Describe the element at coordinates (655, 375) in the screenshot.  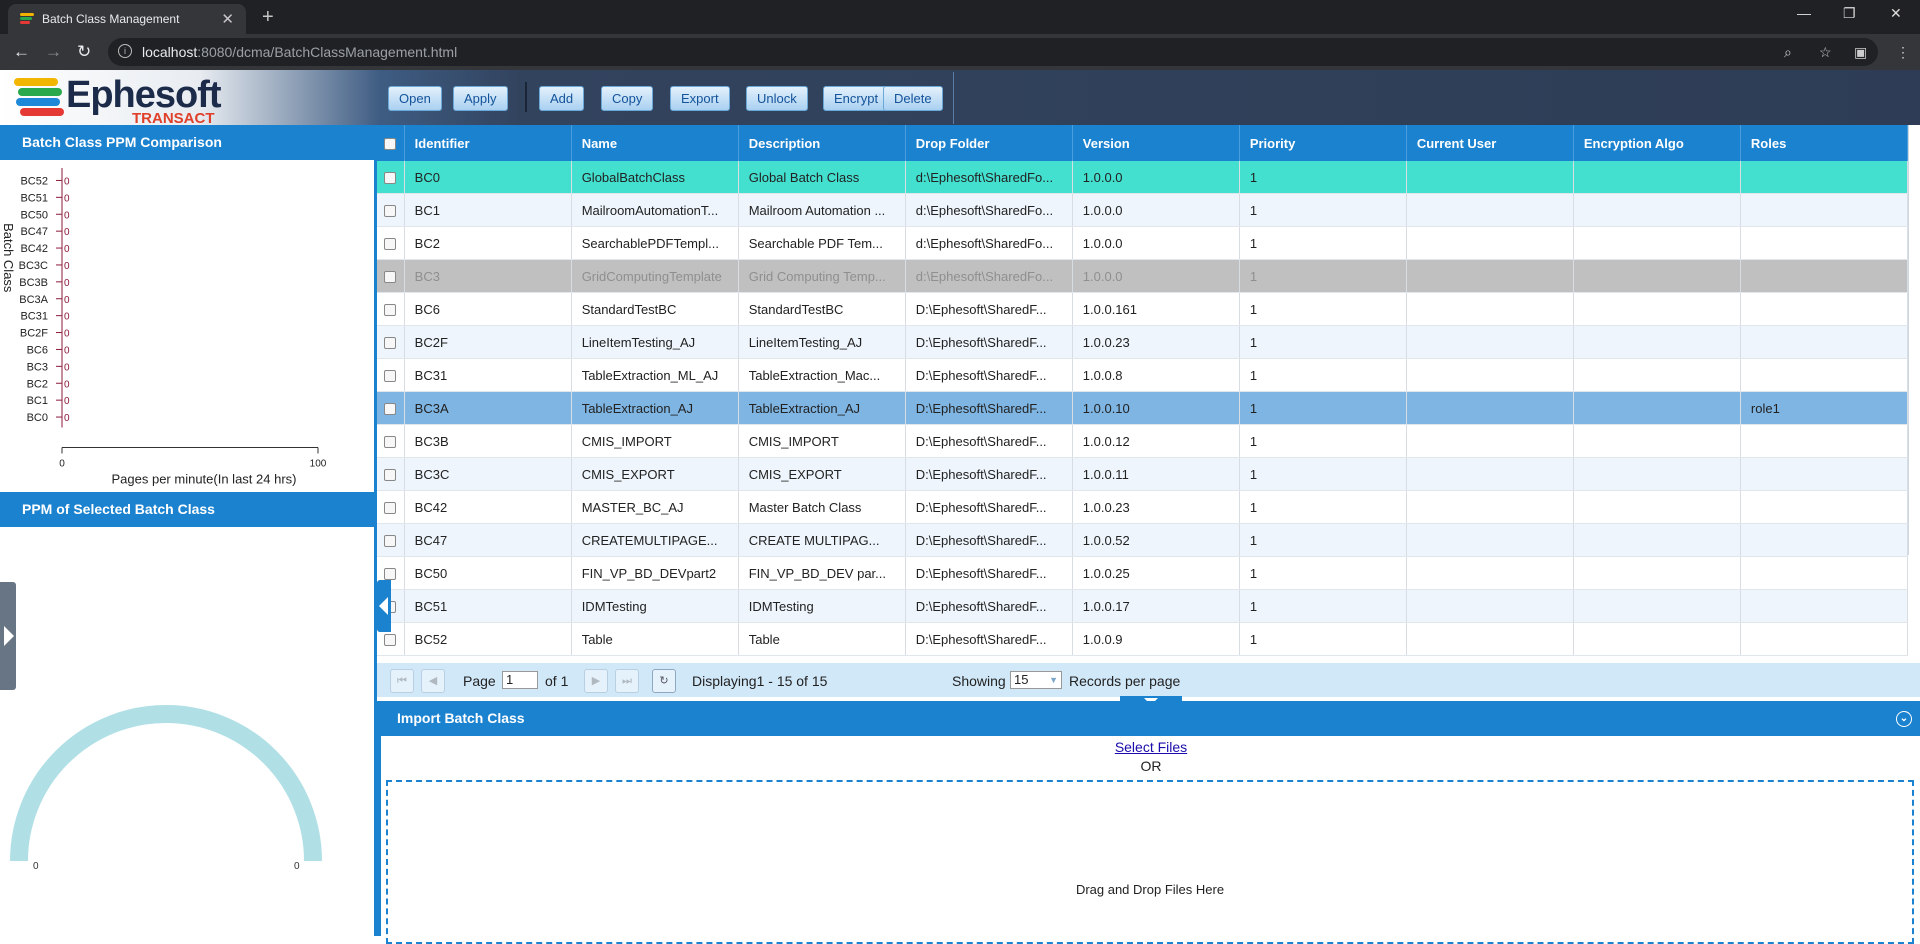
I see `cell-name: TableExtraction_ML_AJ` at that location.